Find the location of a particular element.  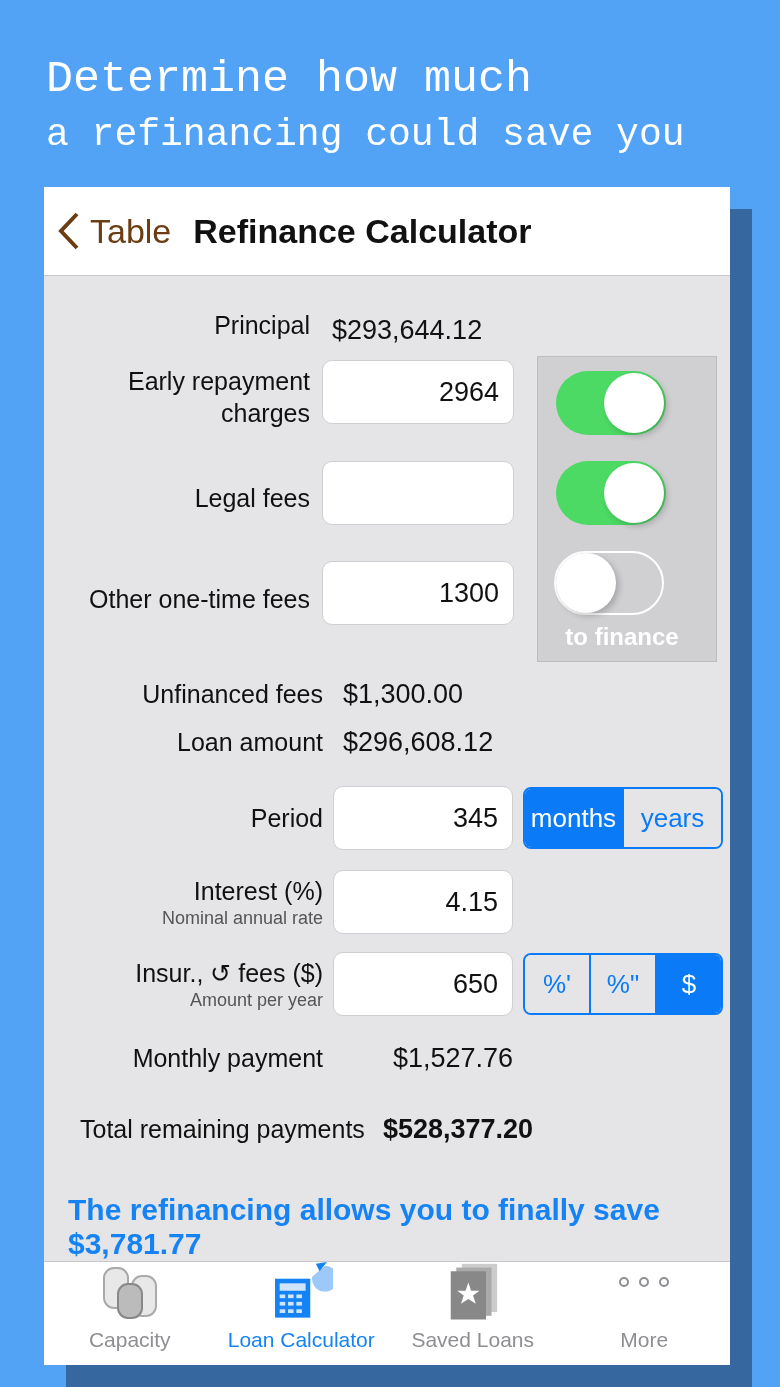

tab-item: Saved Loans is located at coordinates (473, 1313).